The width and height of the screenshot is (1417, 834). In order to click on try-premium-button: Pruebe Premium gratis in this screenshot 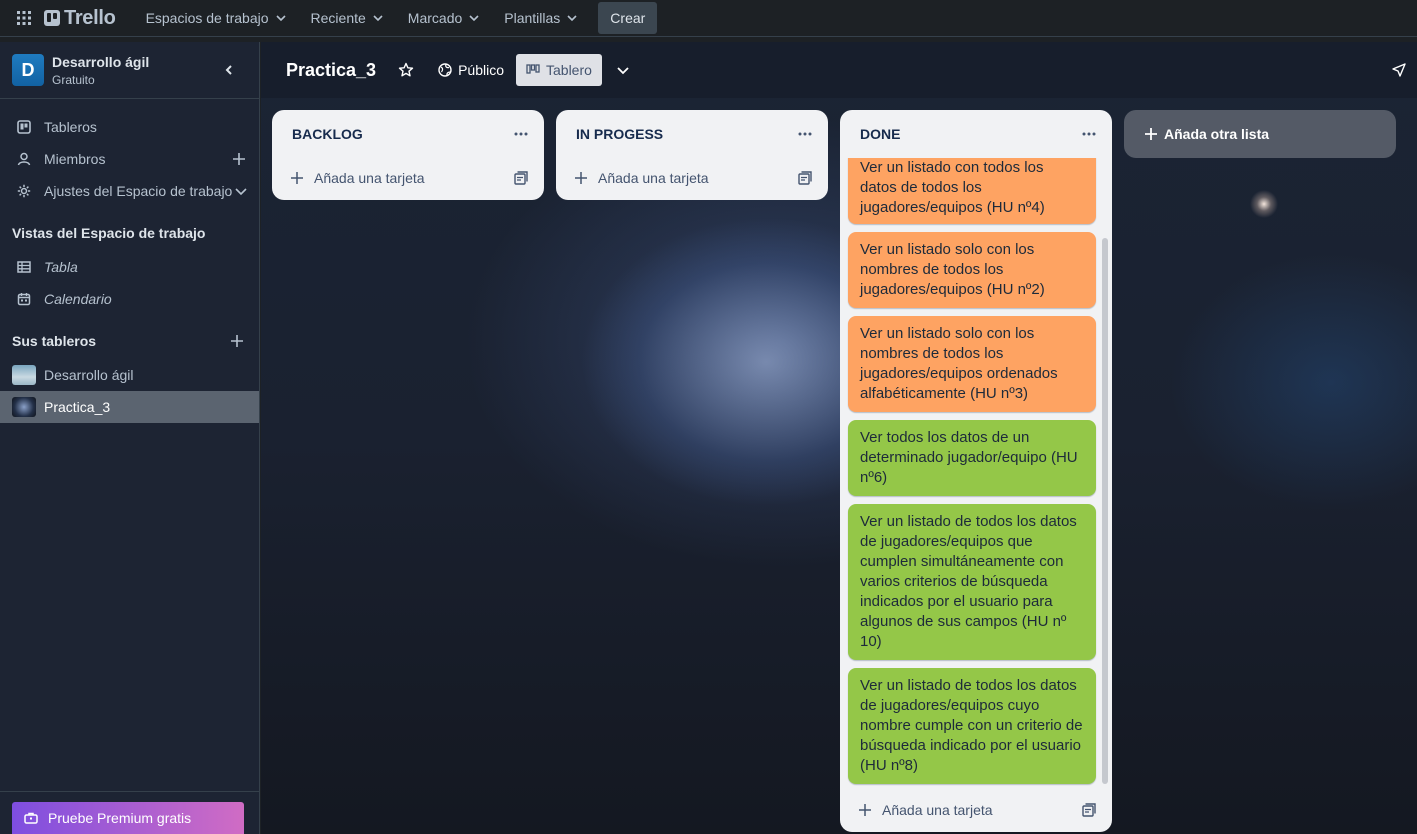, I will do `click(128, 818)`.